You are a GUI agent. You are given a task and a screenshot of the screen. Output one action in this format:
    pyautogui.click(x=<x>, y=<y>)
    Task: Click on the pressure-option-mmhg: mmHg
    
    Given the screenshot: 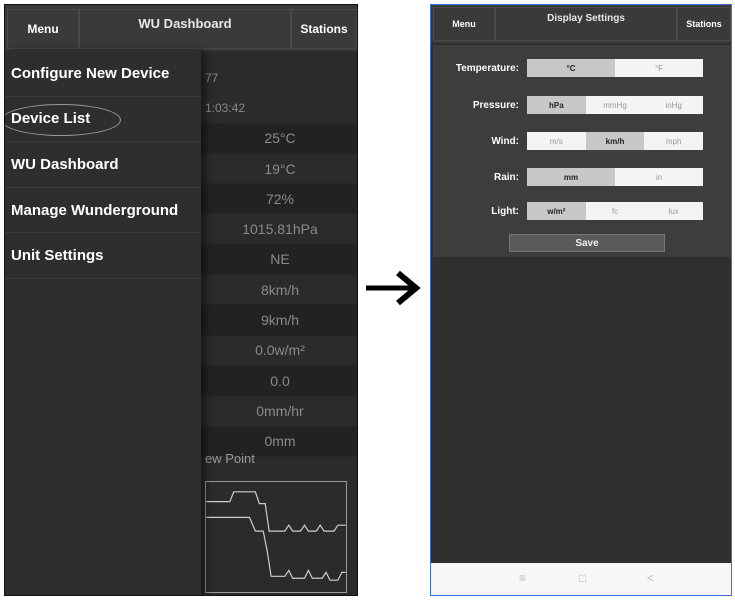 What is the action you would take?
    pyautogui.click(x=615, y=105)
    